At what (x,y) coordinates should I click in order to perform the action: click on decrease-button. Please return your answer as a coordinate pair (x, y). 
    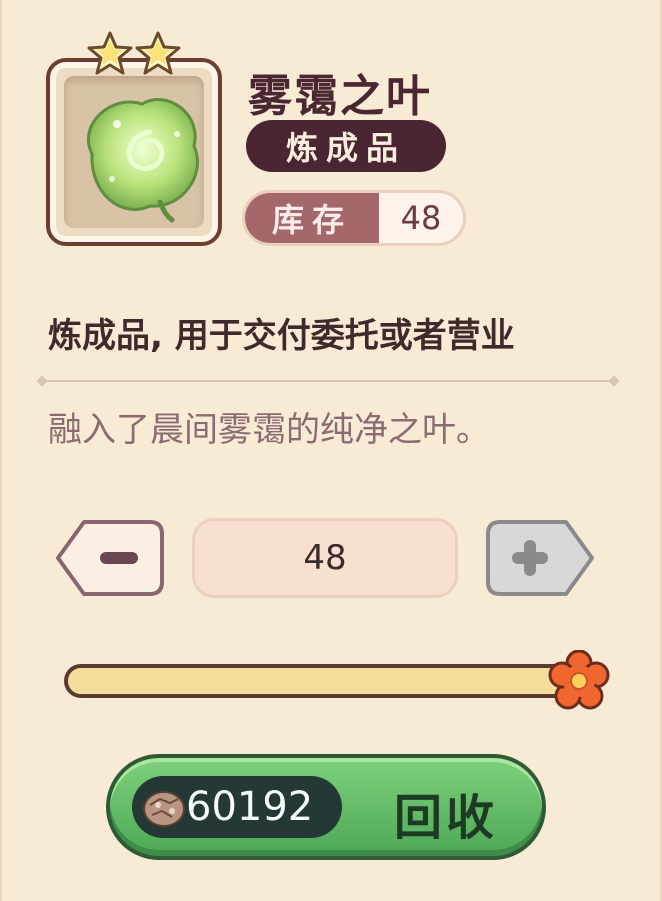
    Looking at the image, I should click on (110, 558).